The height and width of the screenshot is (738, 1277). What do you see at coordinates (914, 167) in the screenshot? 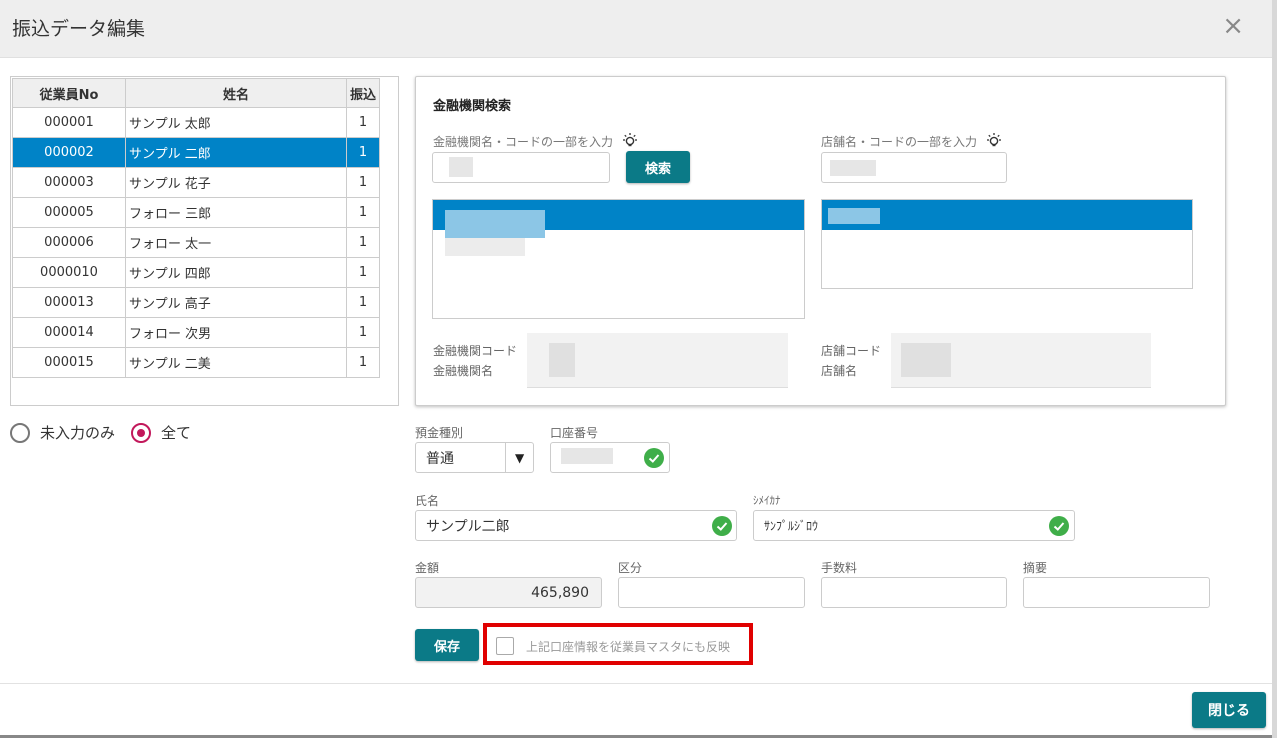
I see `branch-search-input` at bounding box center [914, 167].